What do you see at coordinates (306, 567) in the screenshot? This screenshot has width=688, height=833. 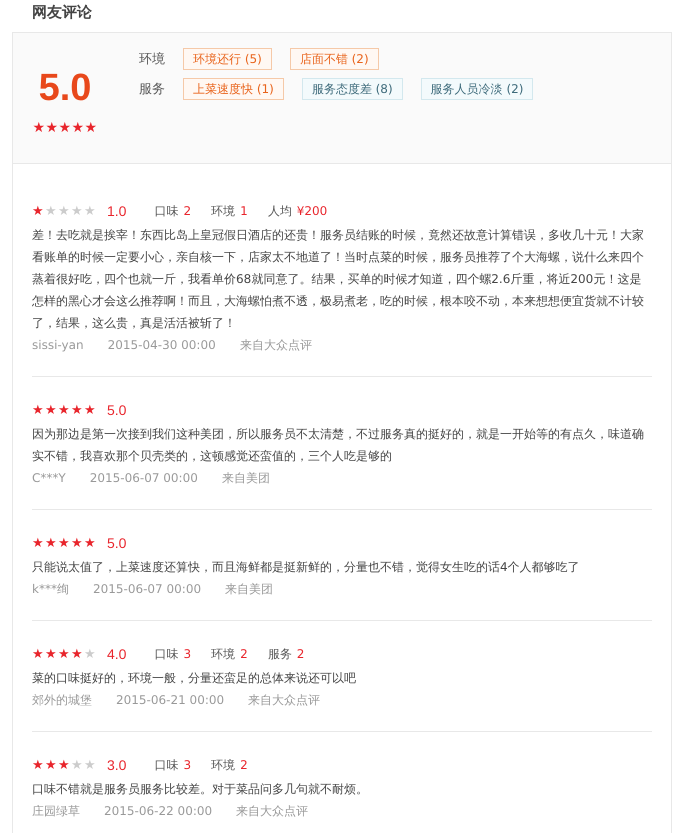 I see `review-text: 只能说太值了，上菜速度还算快，而且海鲜都是挺新鲜的，分量也不错，觉得女生吃的话4个人都够吃了` at bounding box center [306, 567].